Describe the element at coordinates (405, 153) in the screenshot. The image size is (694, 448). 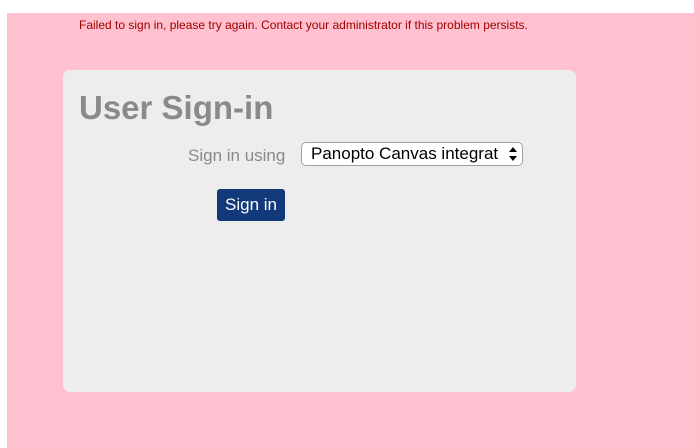
I see `provider-select-value: Panopto Canvas integrat` at that location.